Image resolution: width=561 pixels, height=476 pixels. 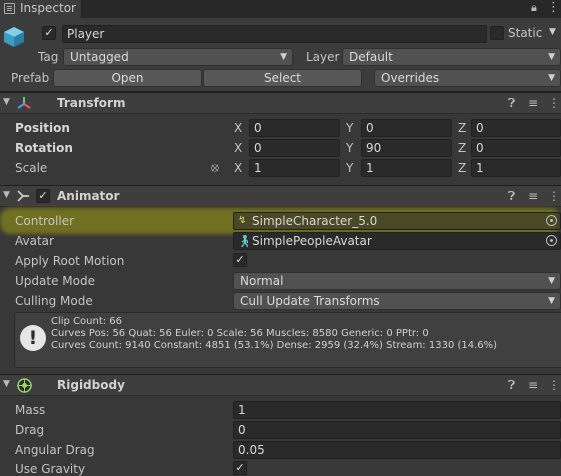 I want to click on rigidbody-icon, so click(x=24, y=385).